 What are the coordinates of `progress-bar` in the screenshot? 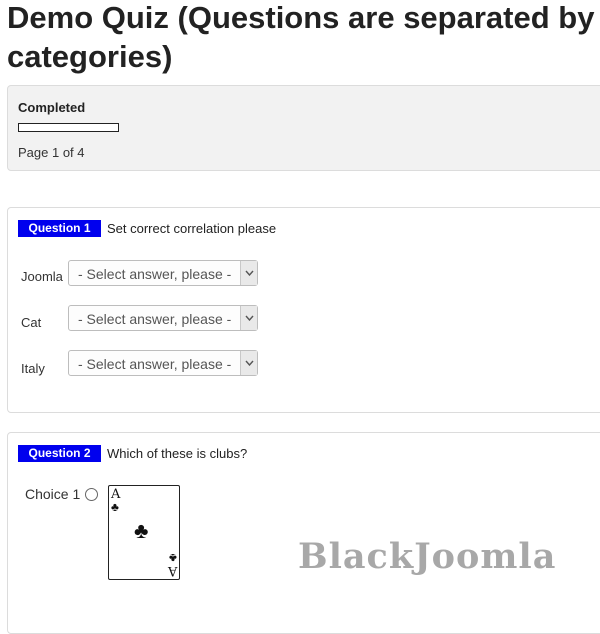 It's located at (68, 127).